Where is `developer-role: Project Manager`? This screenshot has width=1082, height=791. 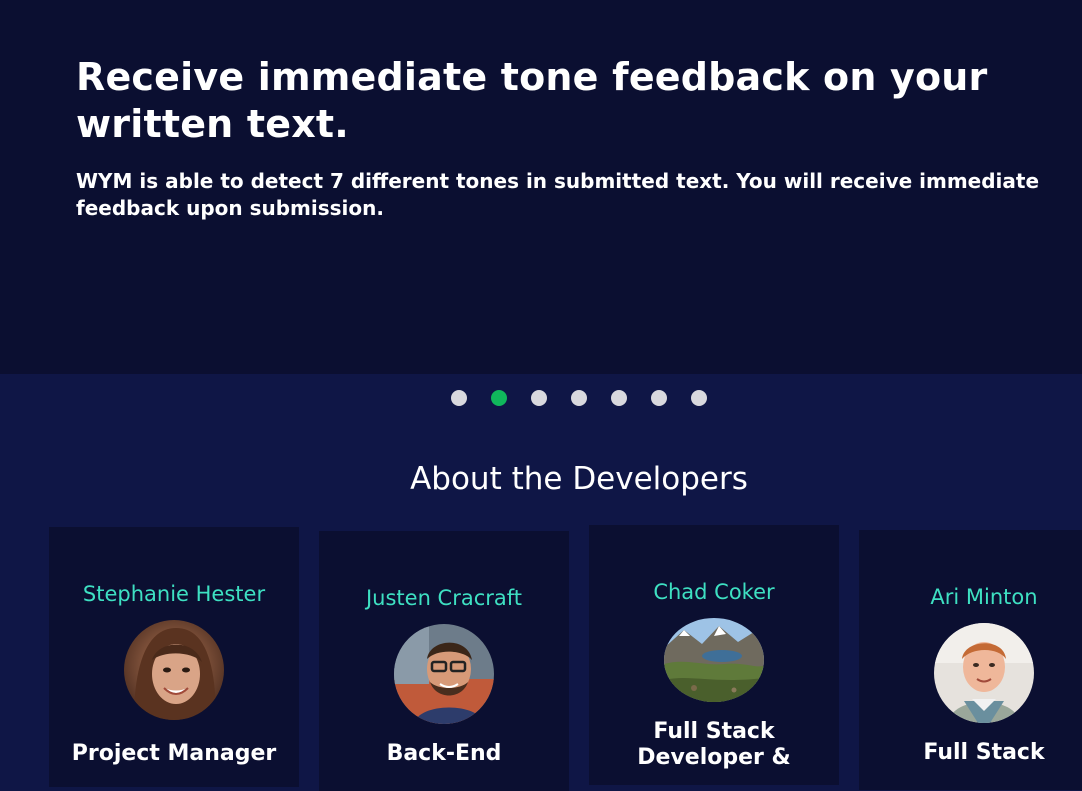
developer-role: Project Manager is located at coordinates (174, 753).